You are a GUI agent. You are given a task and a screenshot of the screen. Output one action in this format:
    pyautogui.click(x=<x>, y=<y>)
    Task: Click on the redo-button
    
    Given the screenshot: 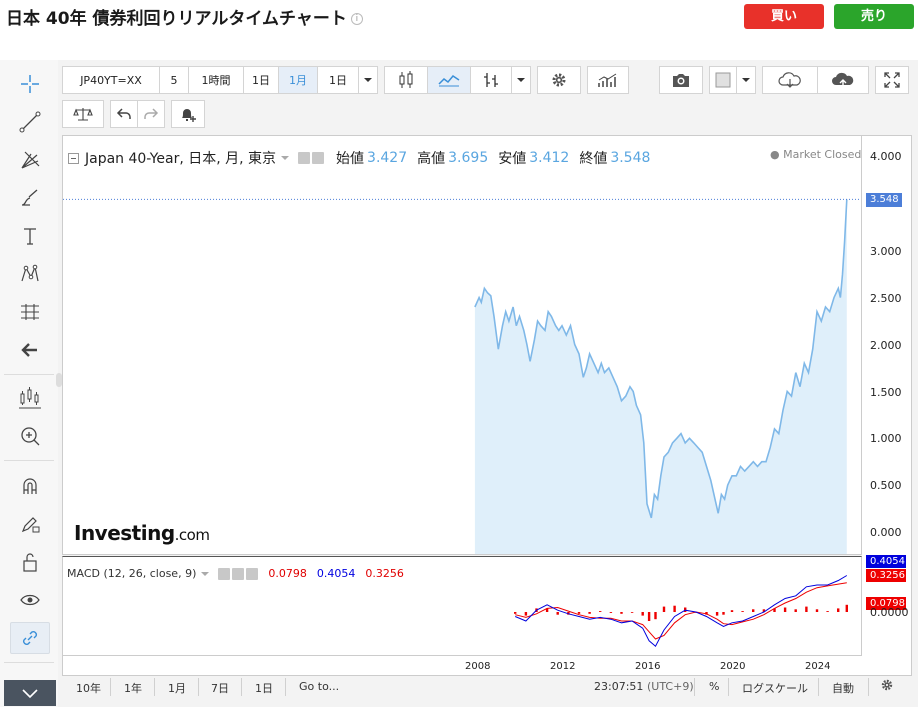 What is the action you would take?
    pyautogui.click(x=151, y=114)
    